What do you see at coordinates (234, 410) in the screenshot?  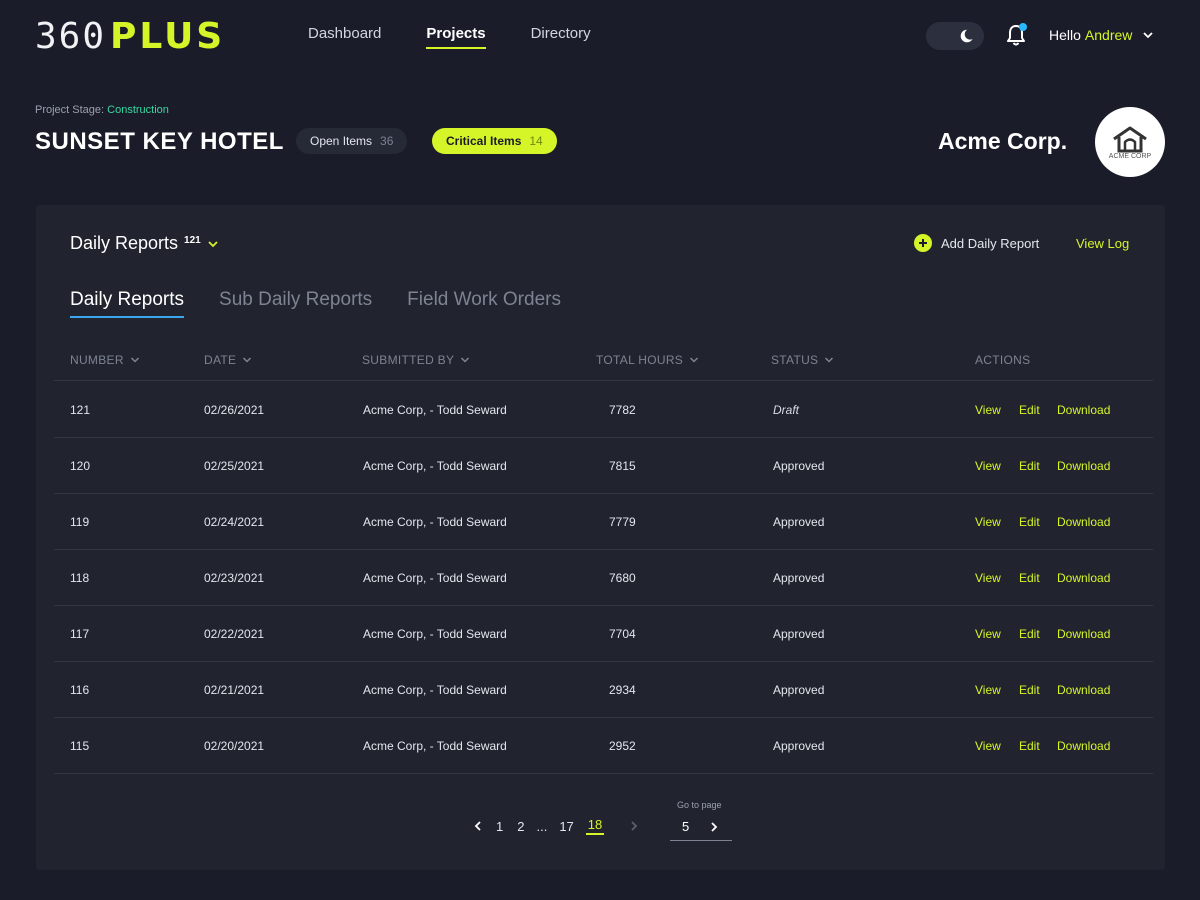 I see `cell-date: 02/26/2021` at bounding box center [234, 410].